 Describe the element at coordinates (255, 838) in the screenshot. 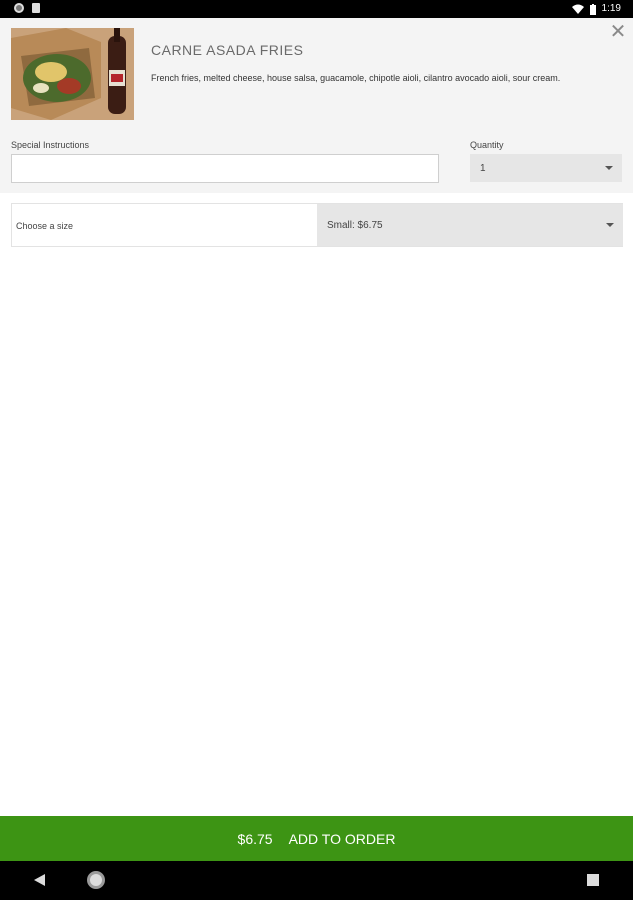

I see `order-price: $6.75` at that location.